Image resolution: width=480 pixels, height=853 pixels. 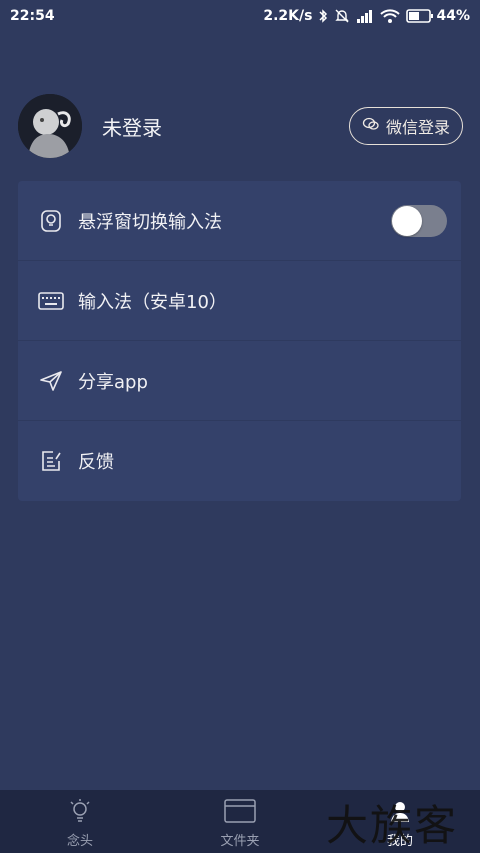 I want to click on nav-item-mine: 我的, so click(x=400, y=821).